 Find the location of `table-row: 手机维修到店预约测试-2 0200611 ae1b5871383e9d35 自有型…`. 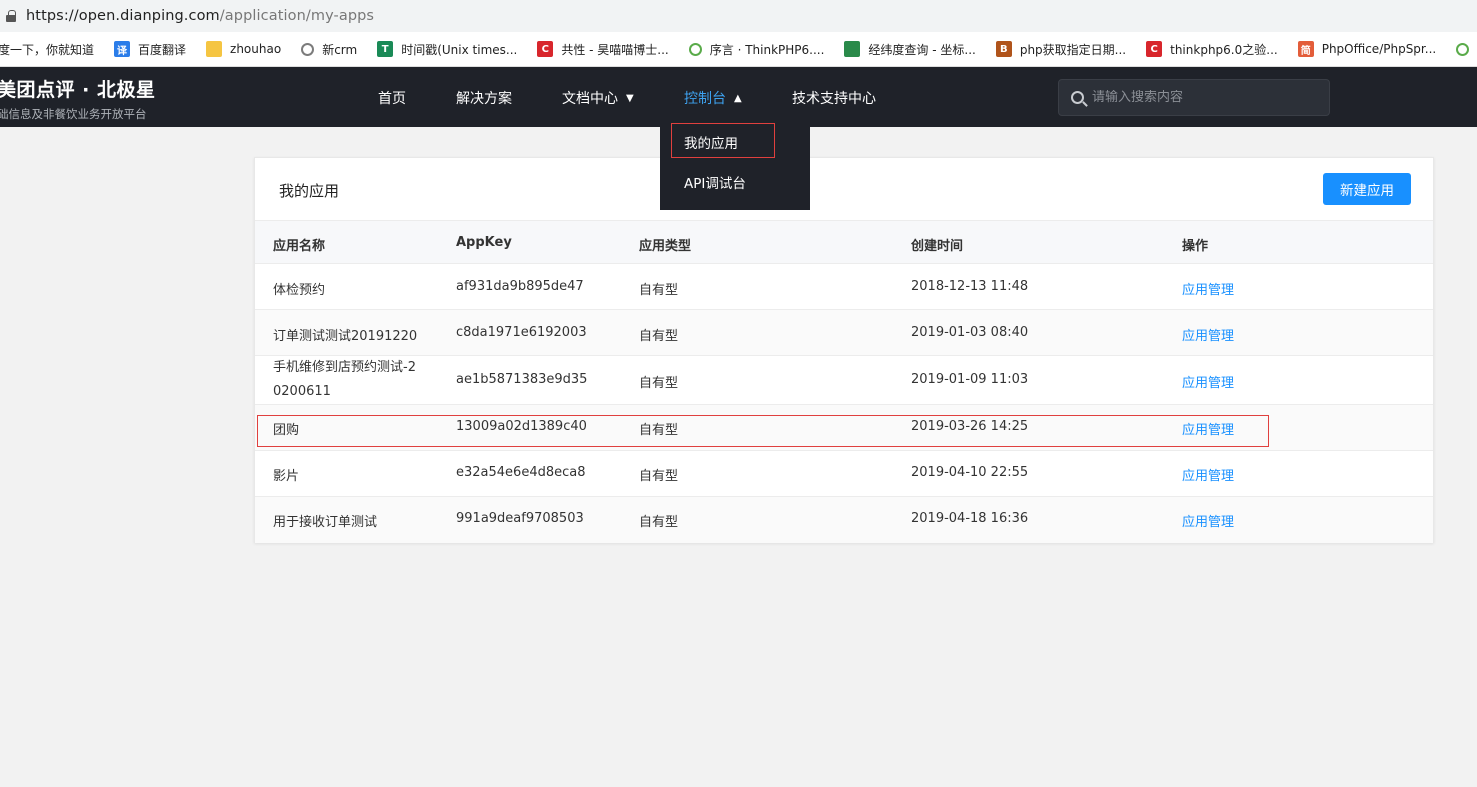

table-row: 手机维修到店预约测试-2 0200611 ae1b5871383e9d35 自有型… is located at coordinates (844, 380).